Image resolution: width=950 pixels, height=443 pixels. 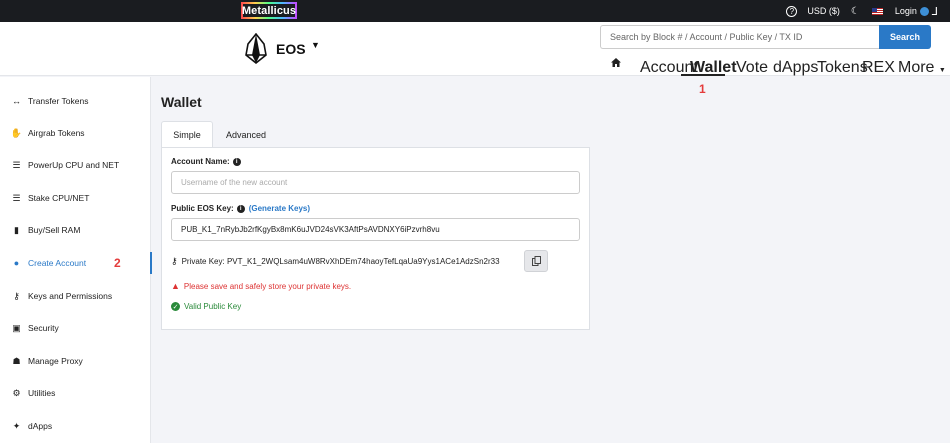 I want to click on currency-selector: USD ($), so click(x=823, y=11).